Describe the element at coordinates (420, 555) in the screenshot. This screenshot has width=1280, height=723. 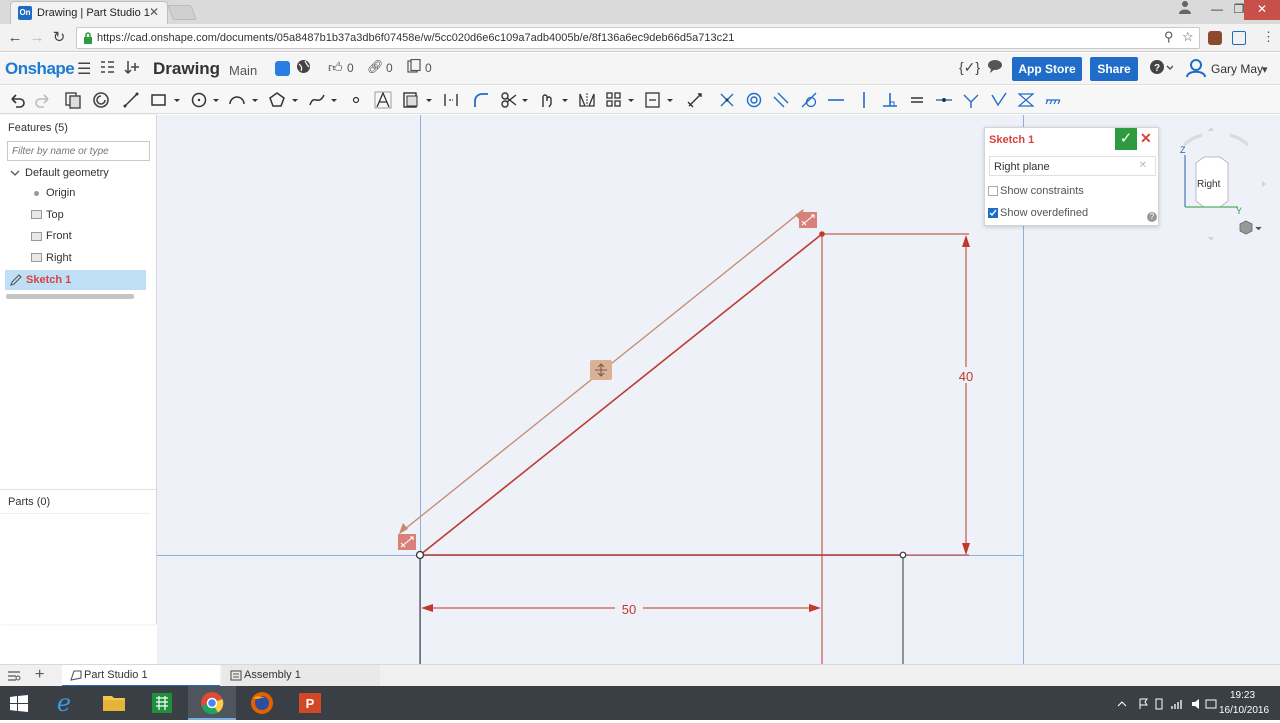
I see `origin-point` at that location.